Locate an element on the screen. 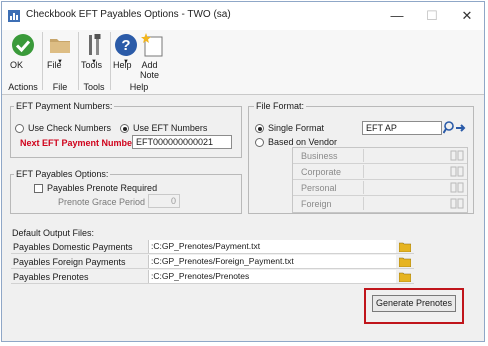  payables-prenote-required-label: Payables Prenote Required is located at coordinates (102, 188).